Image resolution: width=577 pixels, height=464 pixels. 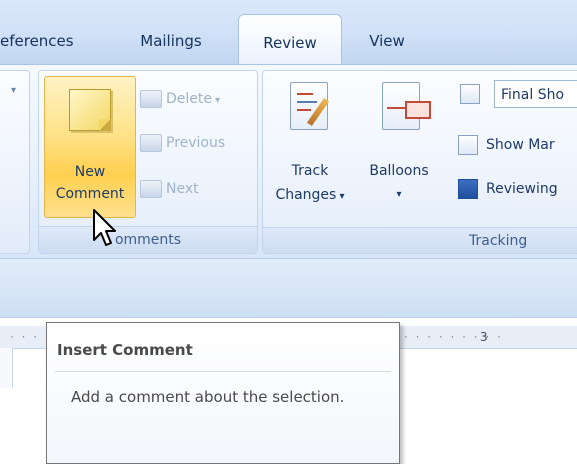 I want to click on reviewing-pane-button: Reviewing, so click(x=508, y=189).